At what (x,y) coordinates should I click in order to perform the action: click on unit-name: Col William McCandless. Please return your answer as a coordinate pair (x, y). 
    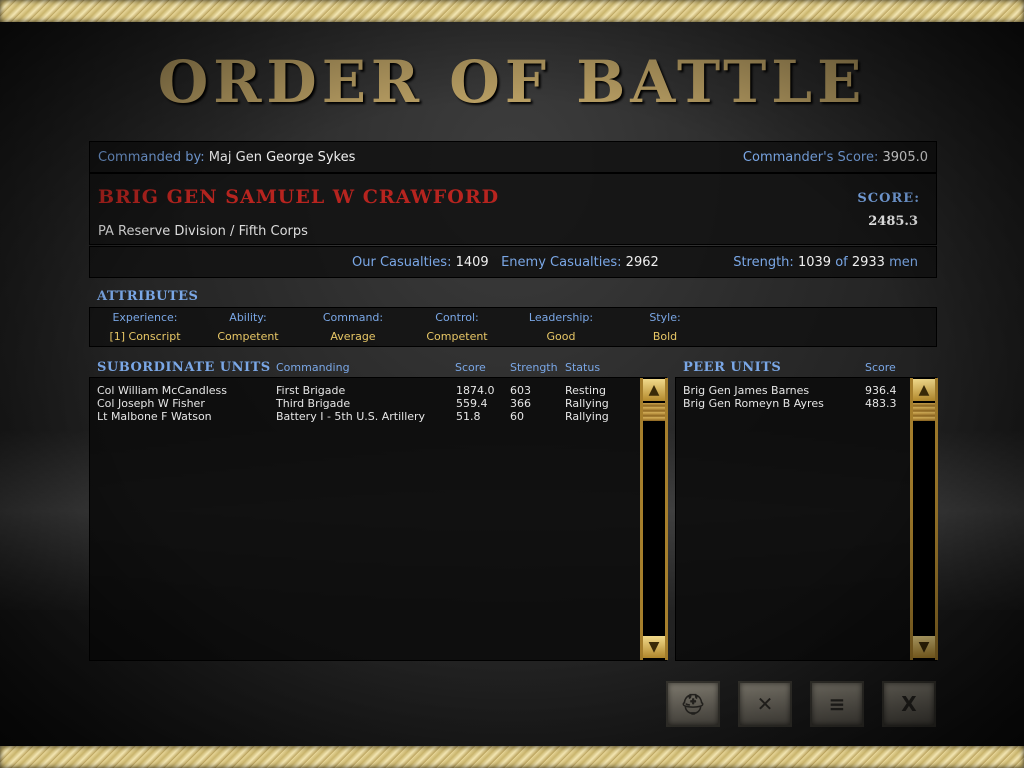
    Looking at the image, I should click on (162, 390).